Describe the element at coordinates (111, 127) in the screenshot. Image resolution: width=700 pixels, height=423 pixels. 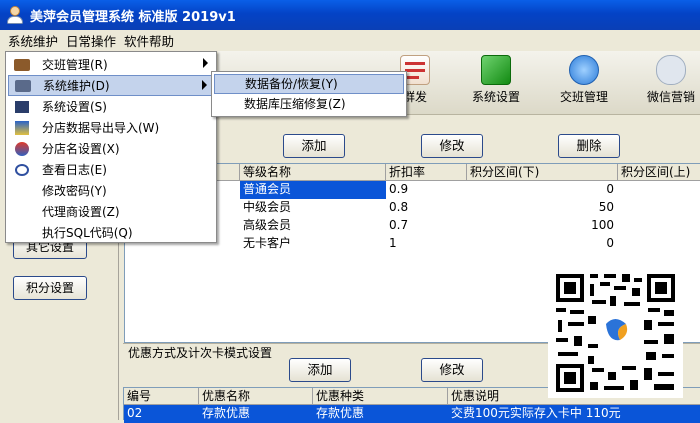
I see `menu-item-branch-data-transfer: 分店数据导出导入(W)` at that location.